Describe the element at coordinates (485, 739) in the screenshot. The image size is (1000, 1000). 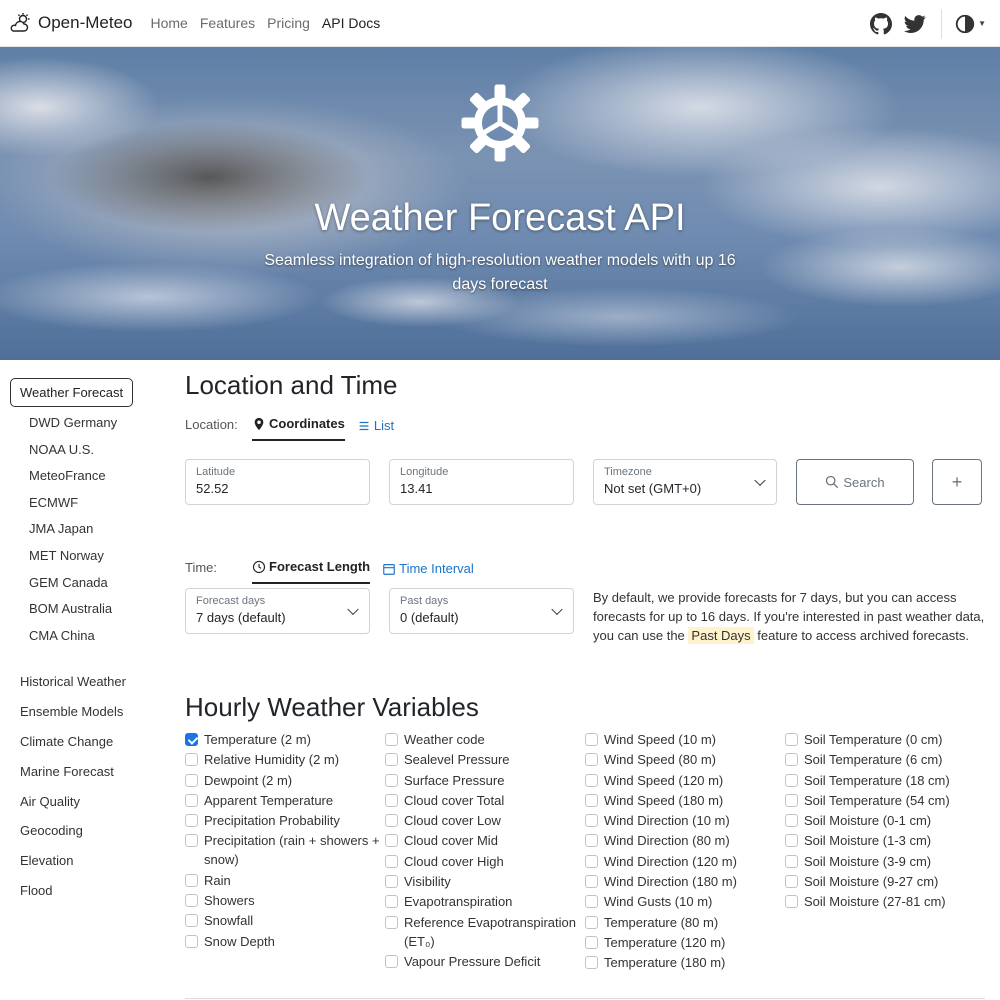
I see `variable-checkbox-item: Weather code` at that location.